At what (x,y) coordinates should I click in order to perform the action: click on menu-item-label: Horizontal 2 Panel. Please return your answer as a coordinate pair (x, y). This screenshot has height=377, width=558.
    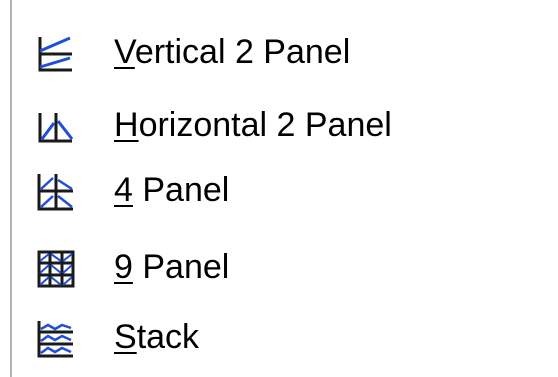
    Looking at the image, I should click on (253, 125).